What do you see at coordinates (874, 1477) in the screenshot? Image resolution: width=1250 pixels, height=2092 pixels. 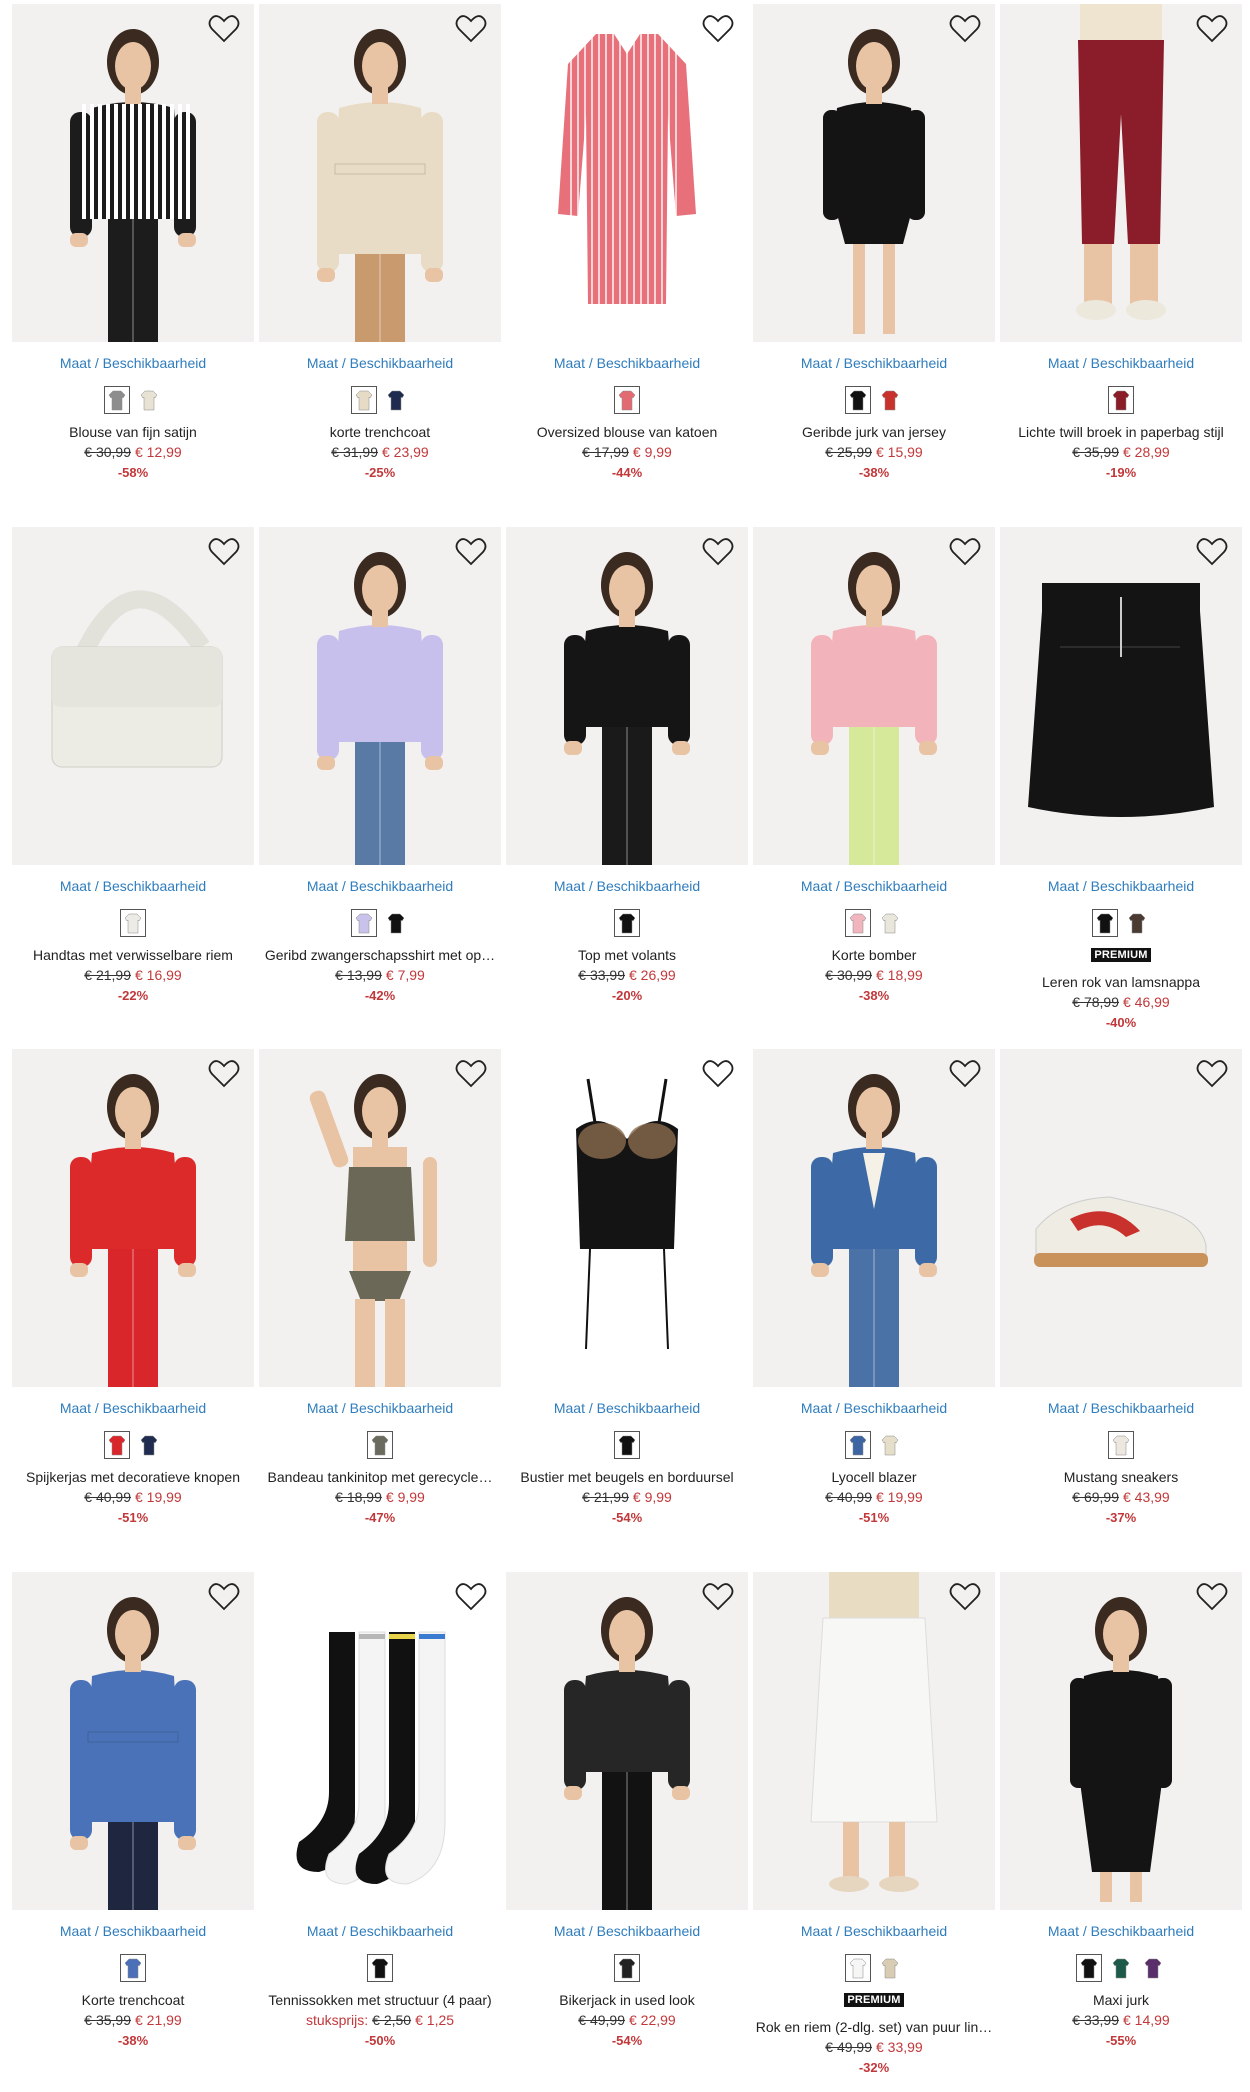 I see `product-name: Lyocell blazer` at bounding box center [874, 1477].